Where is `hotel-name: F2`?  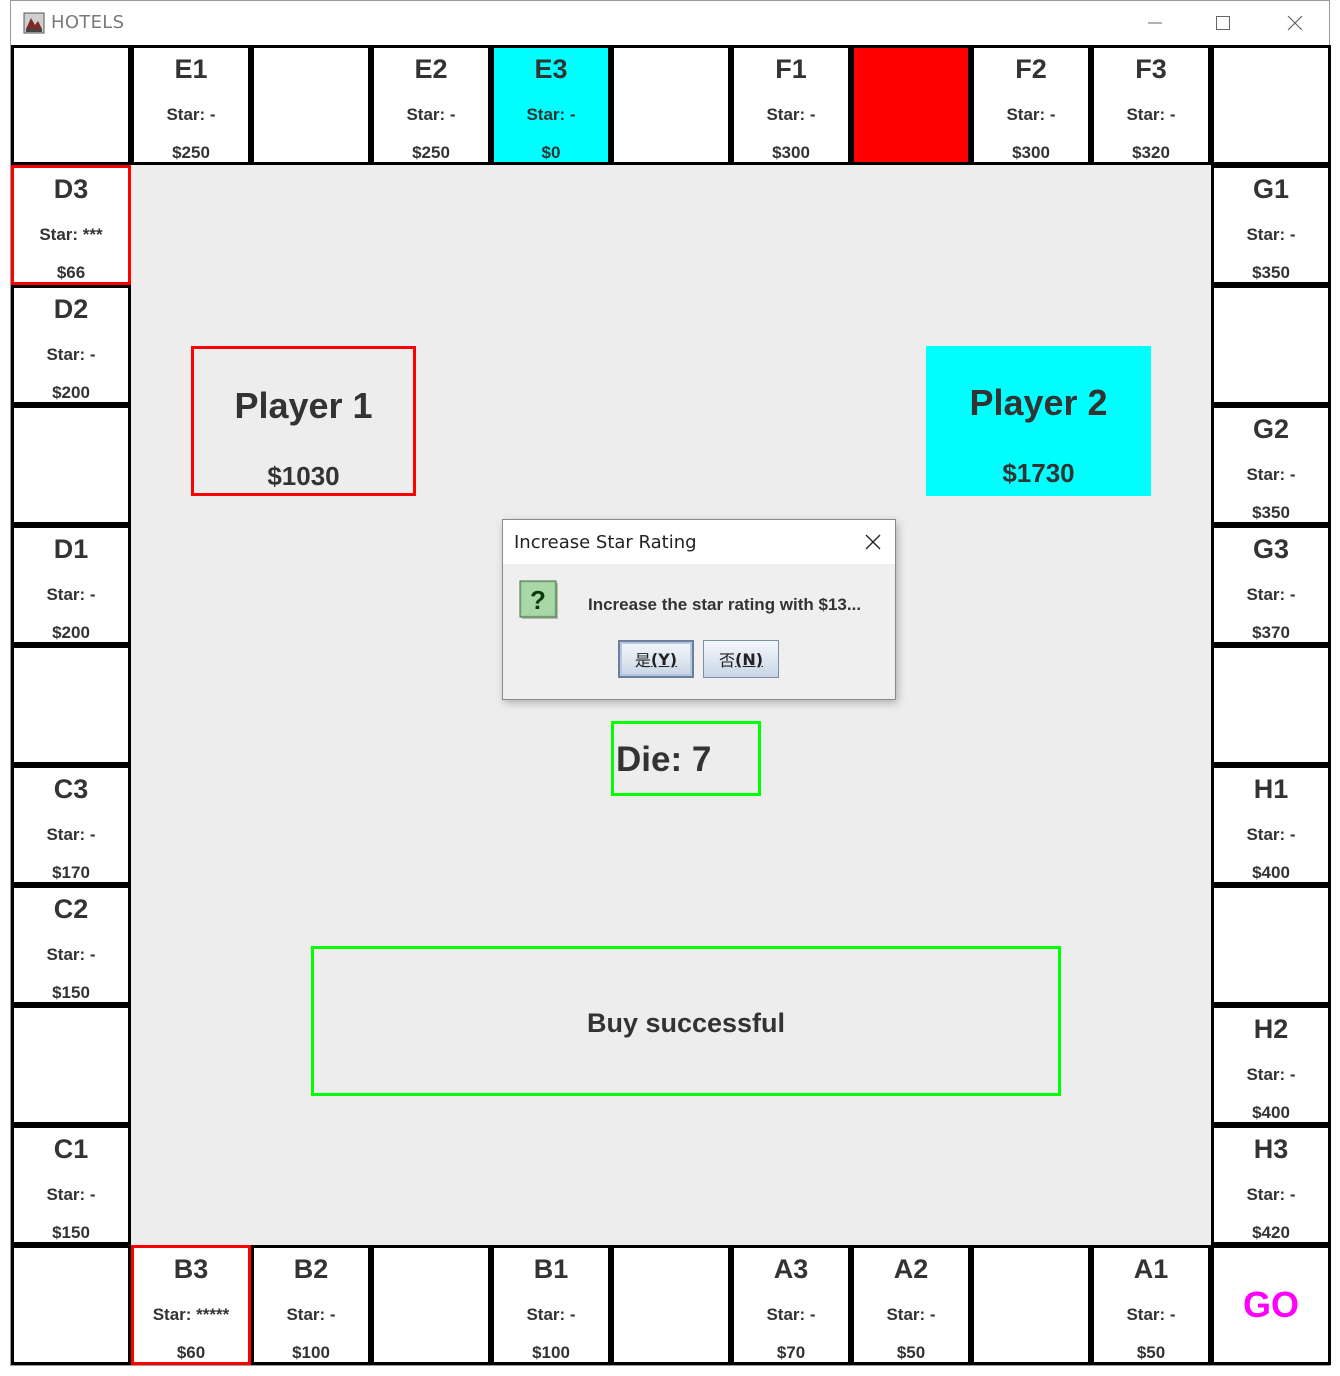 hotel-name: F2 is located at coordinates (1031, 69).